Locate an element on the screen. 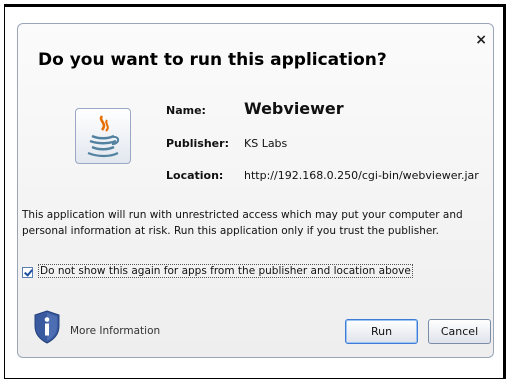  publisher-label: Publisher: is located at coordinates (197, 143).